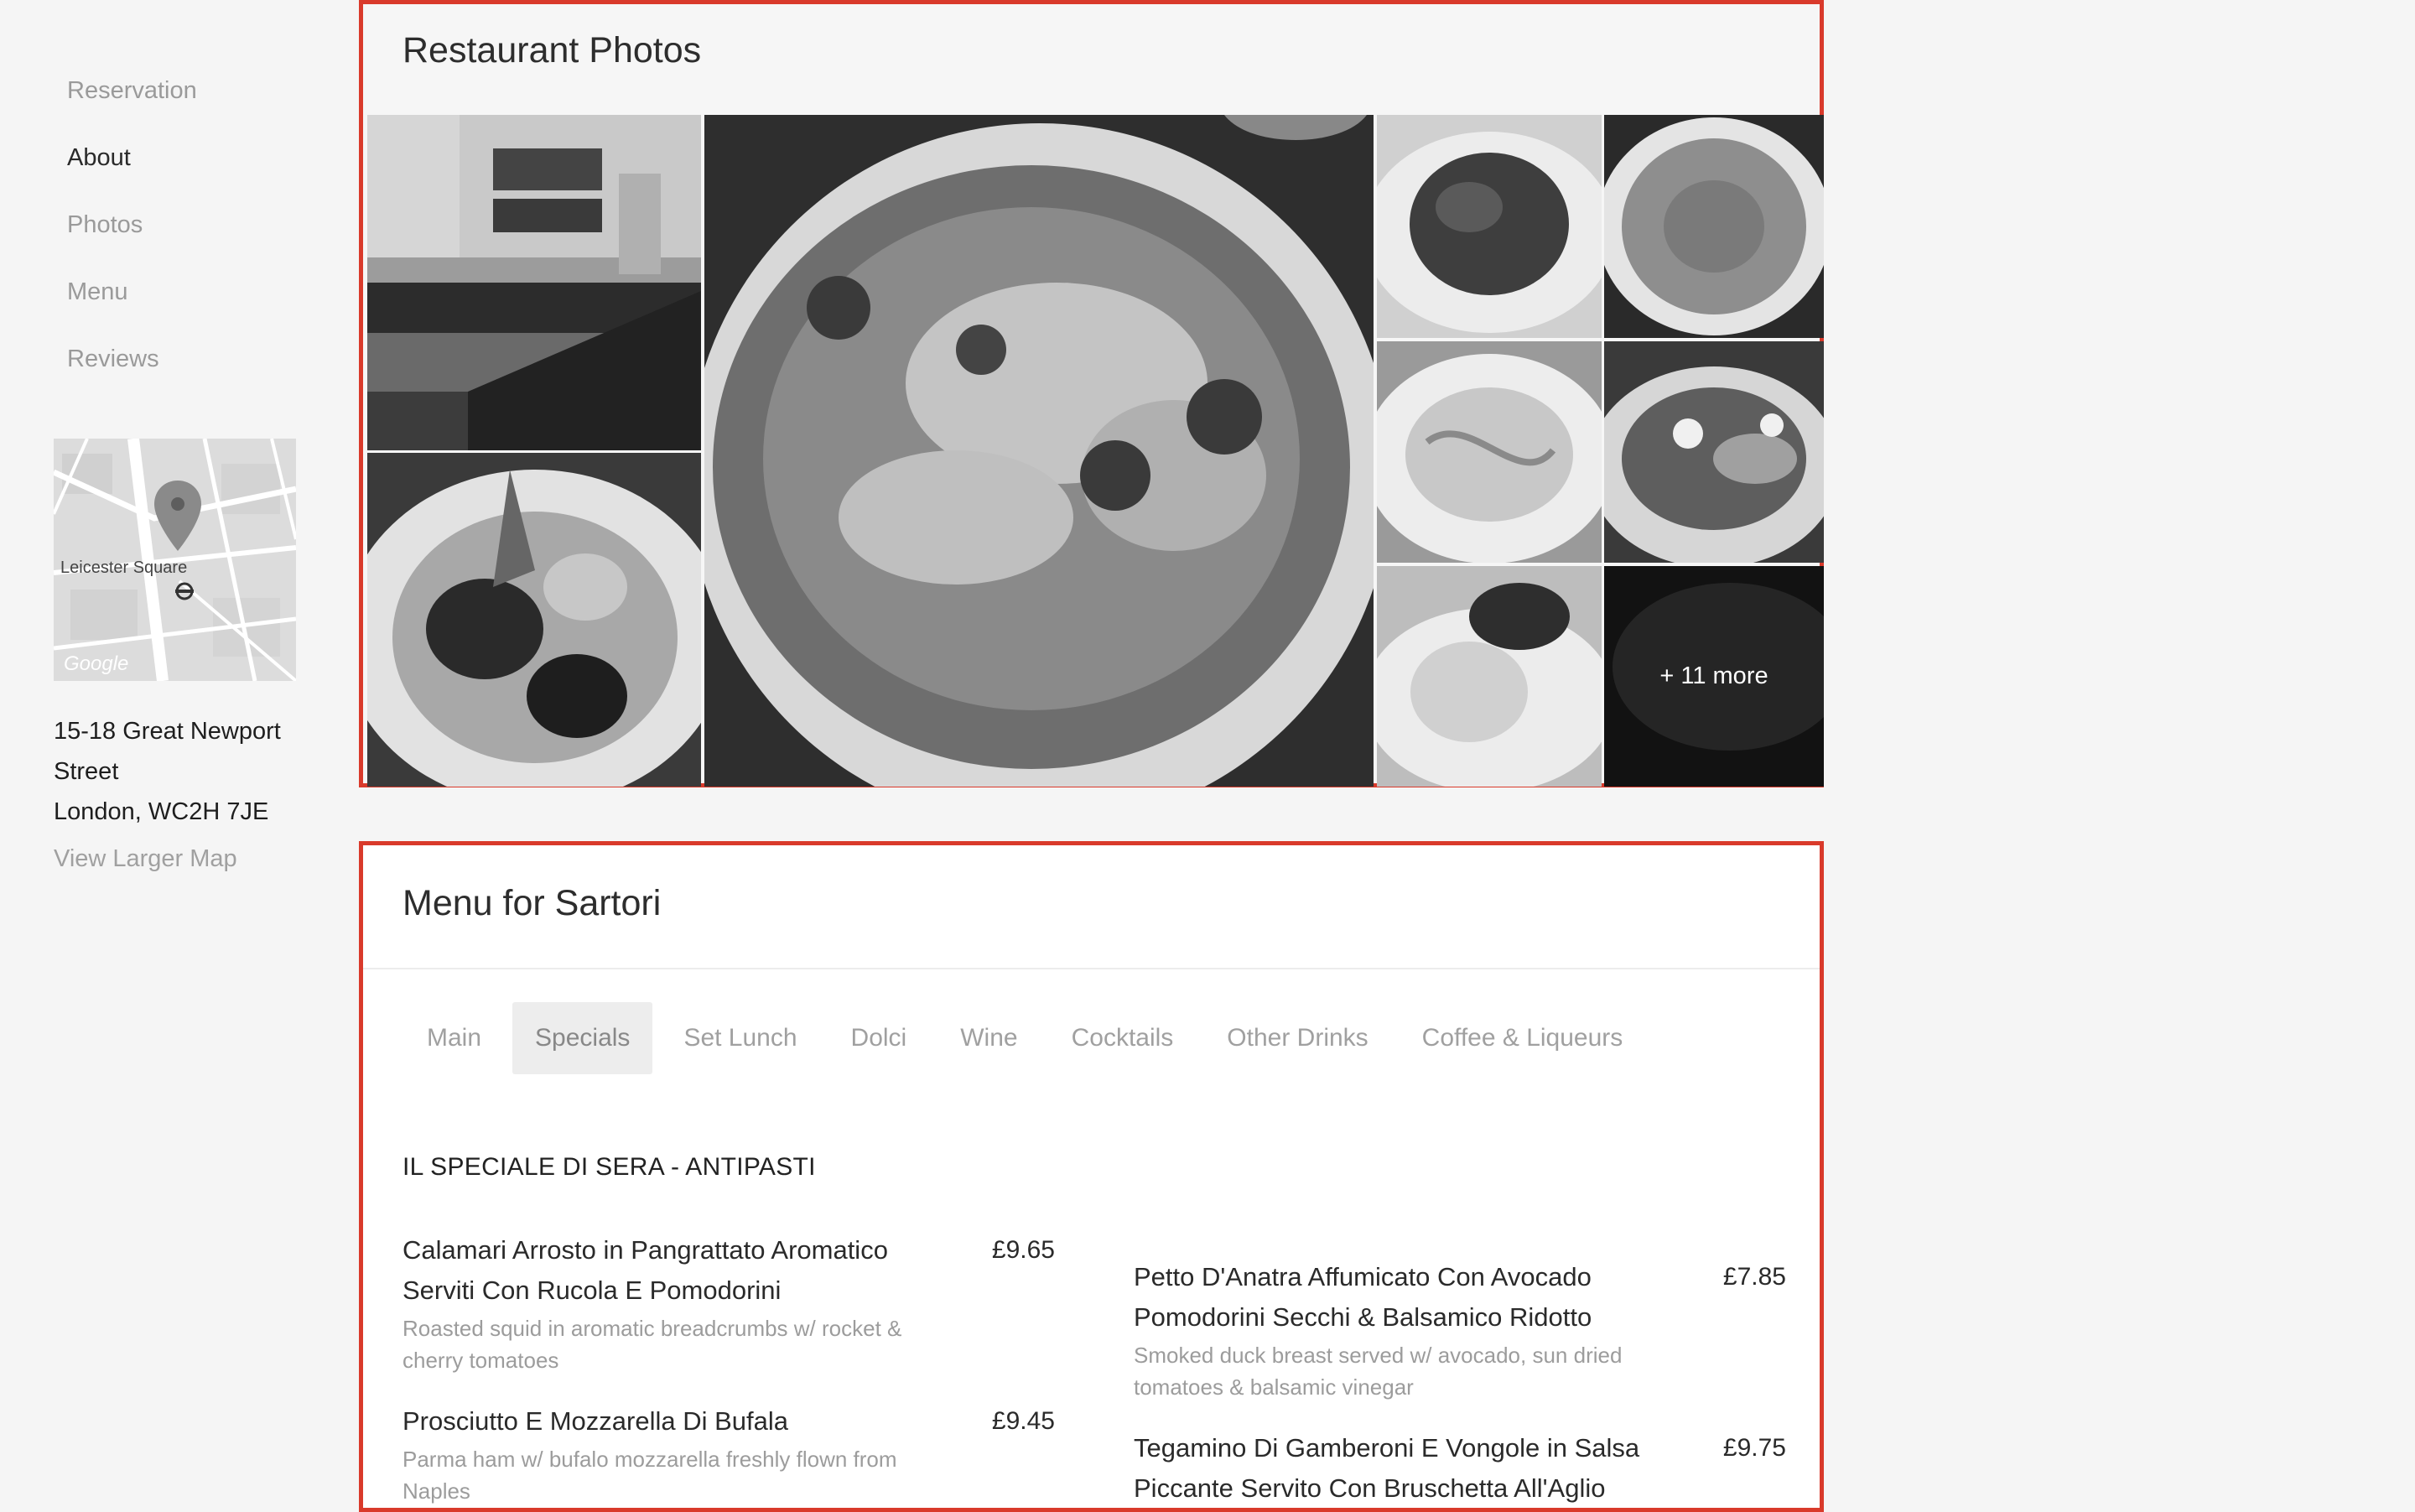  What do you see at coordinates (105, 225) in the screenshot?
I see `nav-photos: Photos` at bounding box center [105, 225].